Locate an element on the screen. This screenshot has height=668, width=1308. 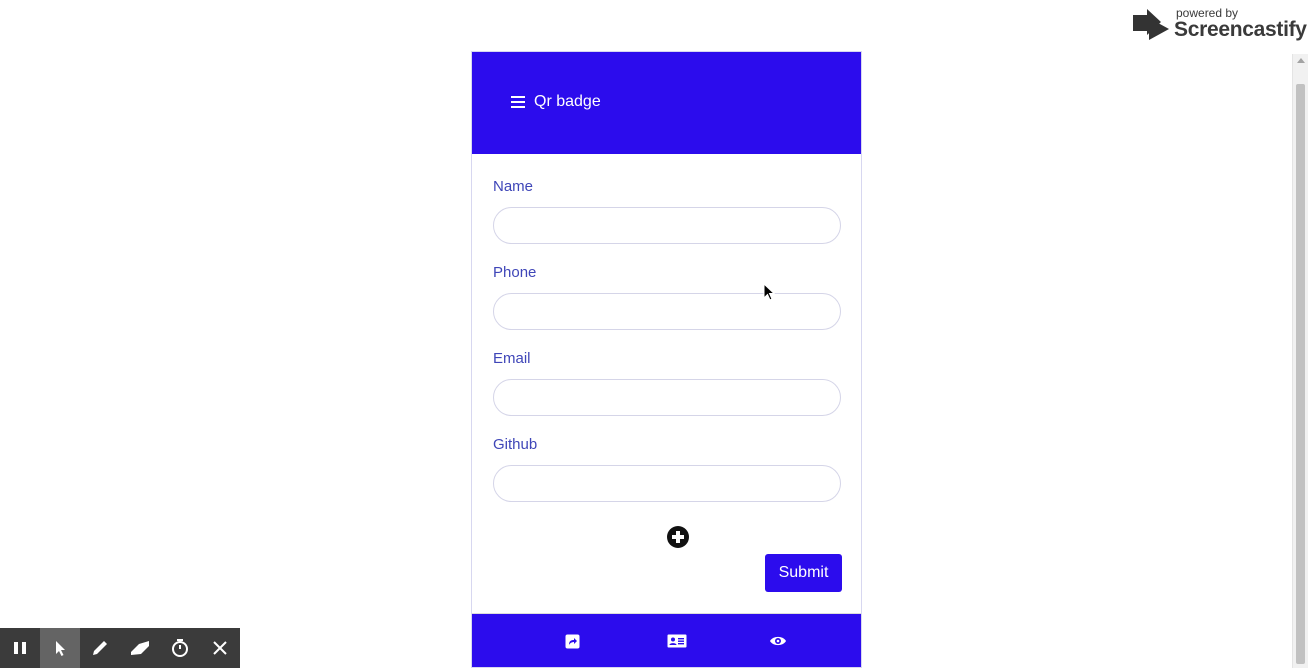
pause-button is located at coordinates (20, 648).